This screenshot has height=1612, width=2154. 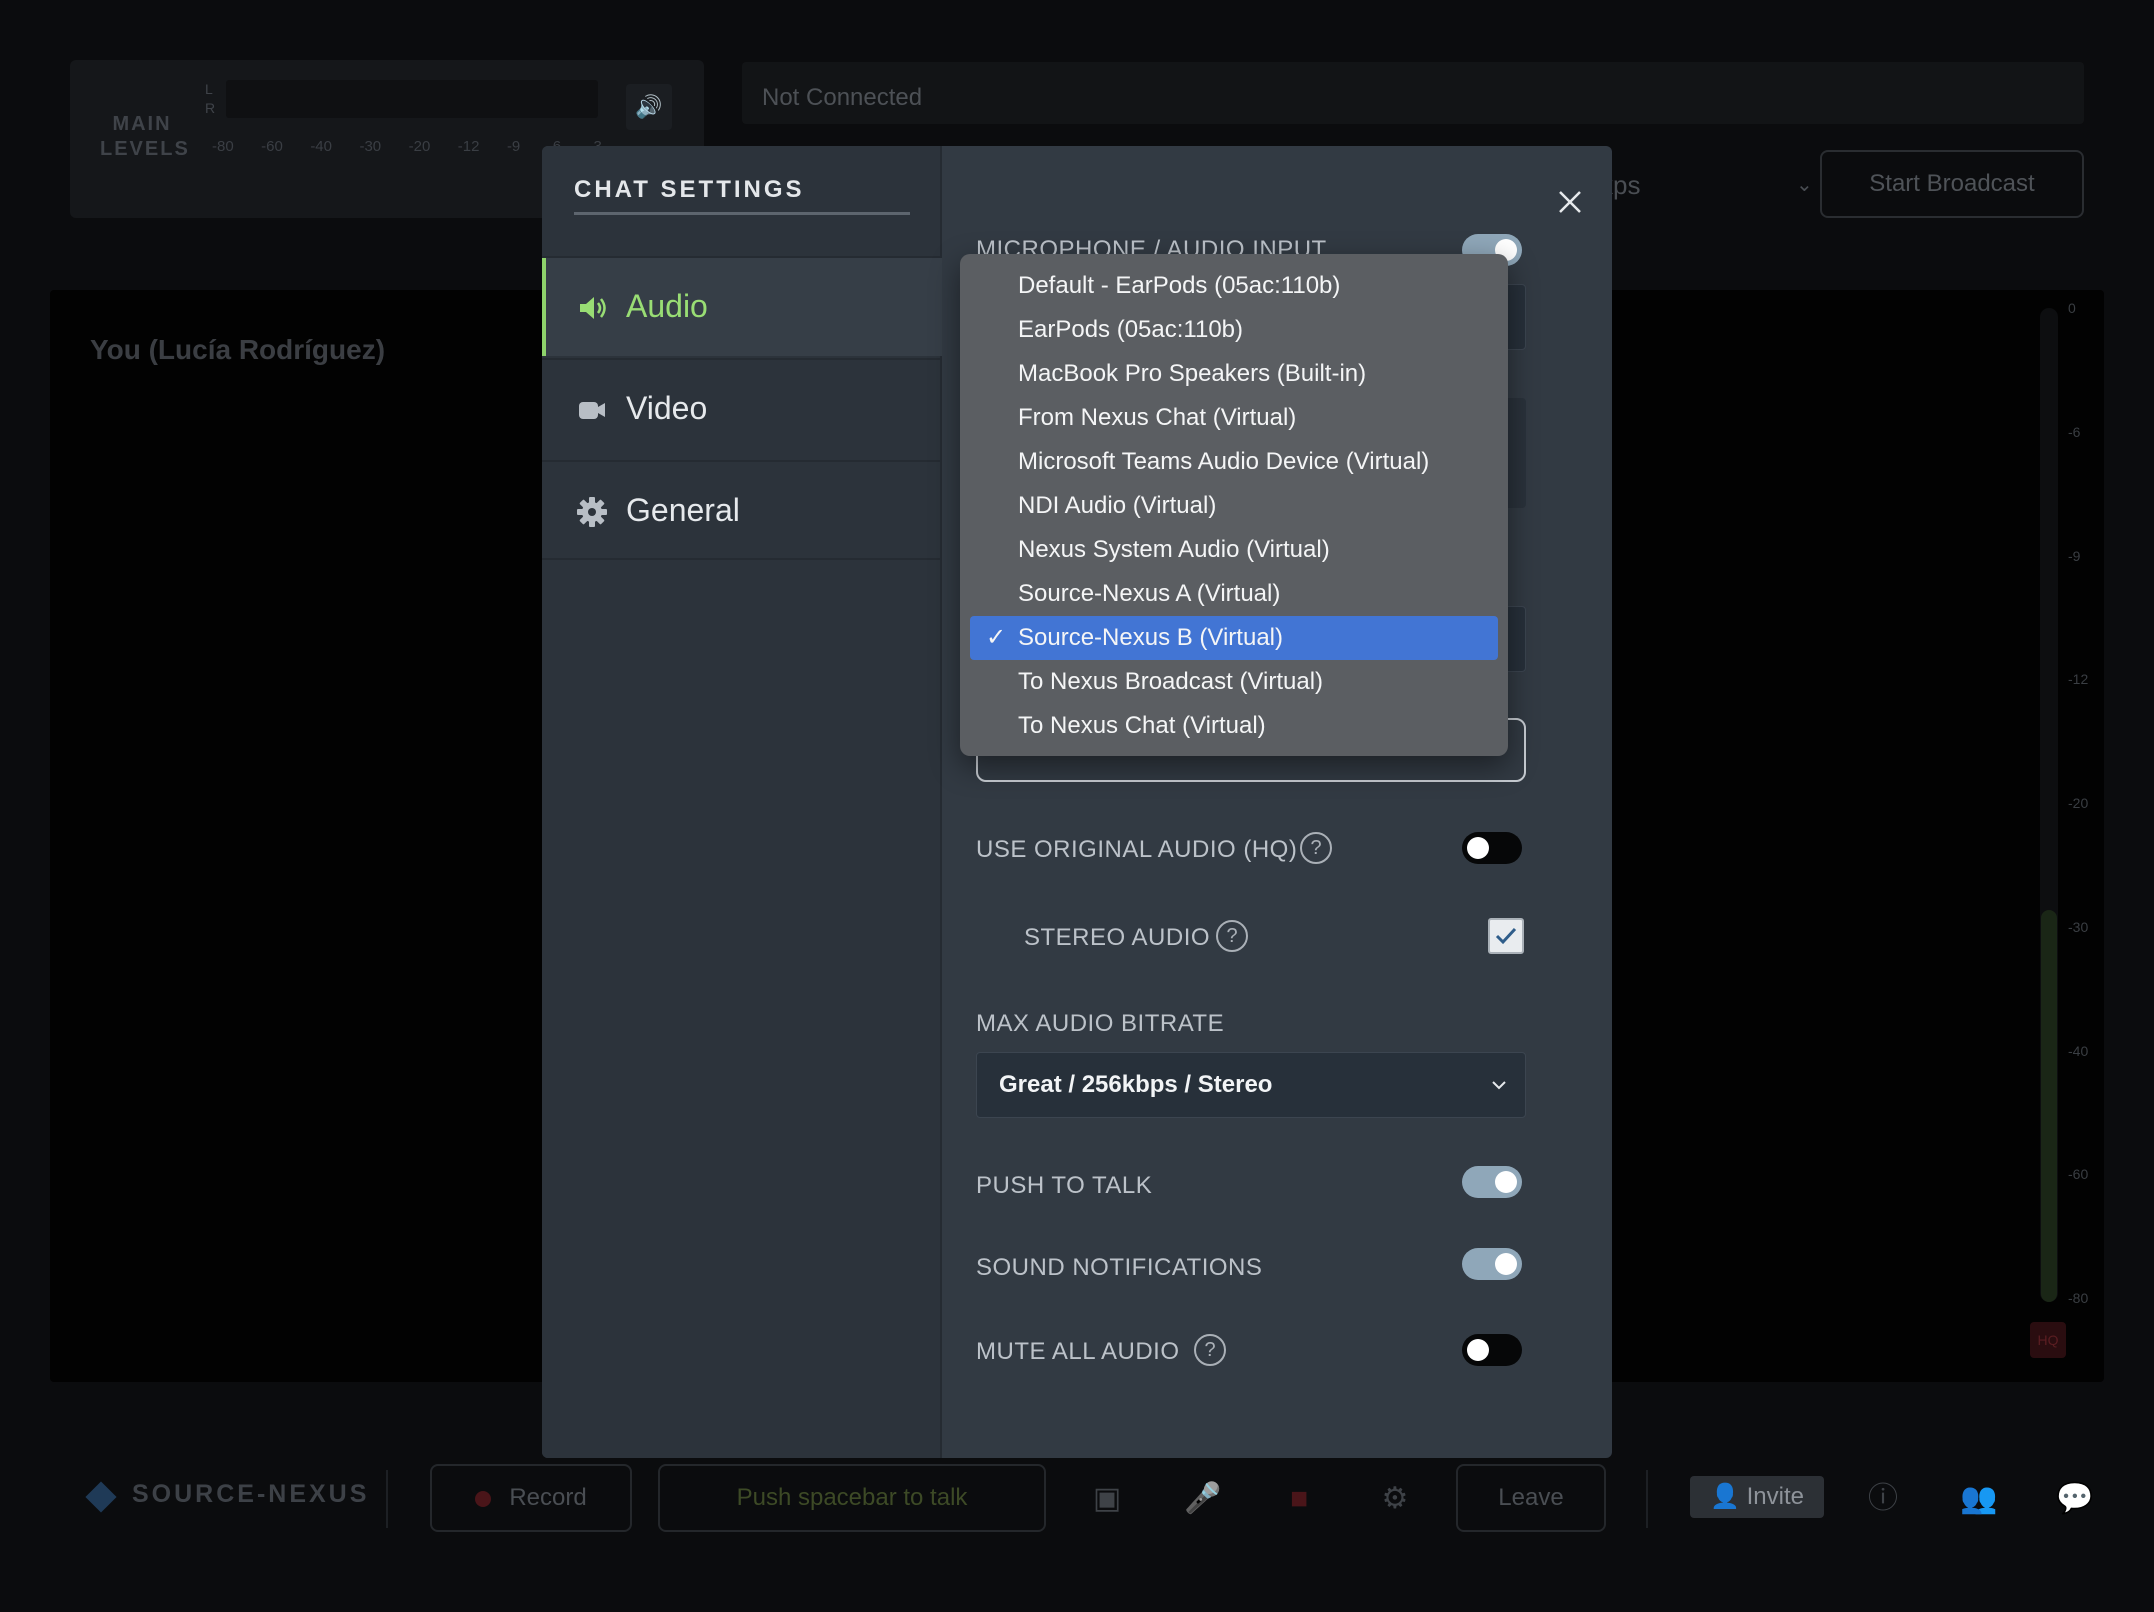 I want to click on max-bitrate-value: Great / 256kbps / Stereo, so click(x=1136, y=1084).